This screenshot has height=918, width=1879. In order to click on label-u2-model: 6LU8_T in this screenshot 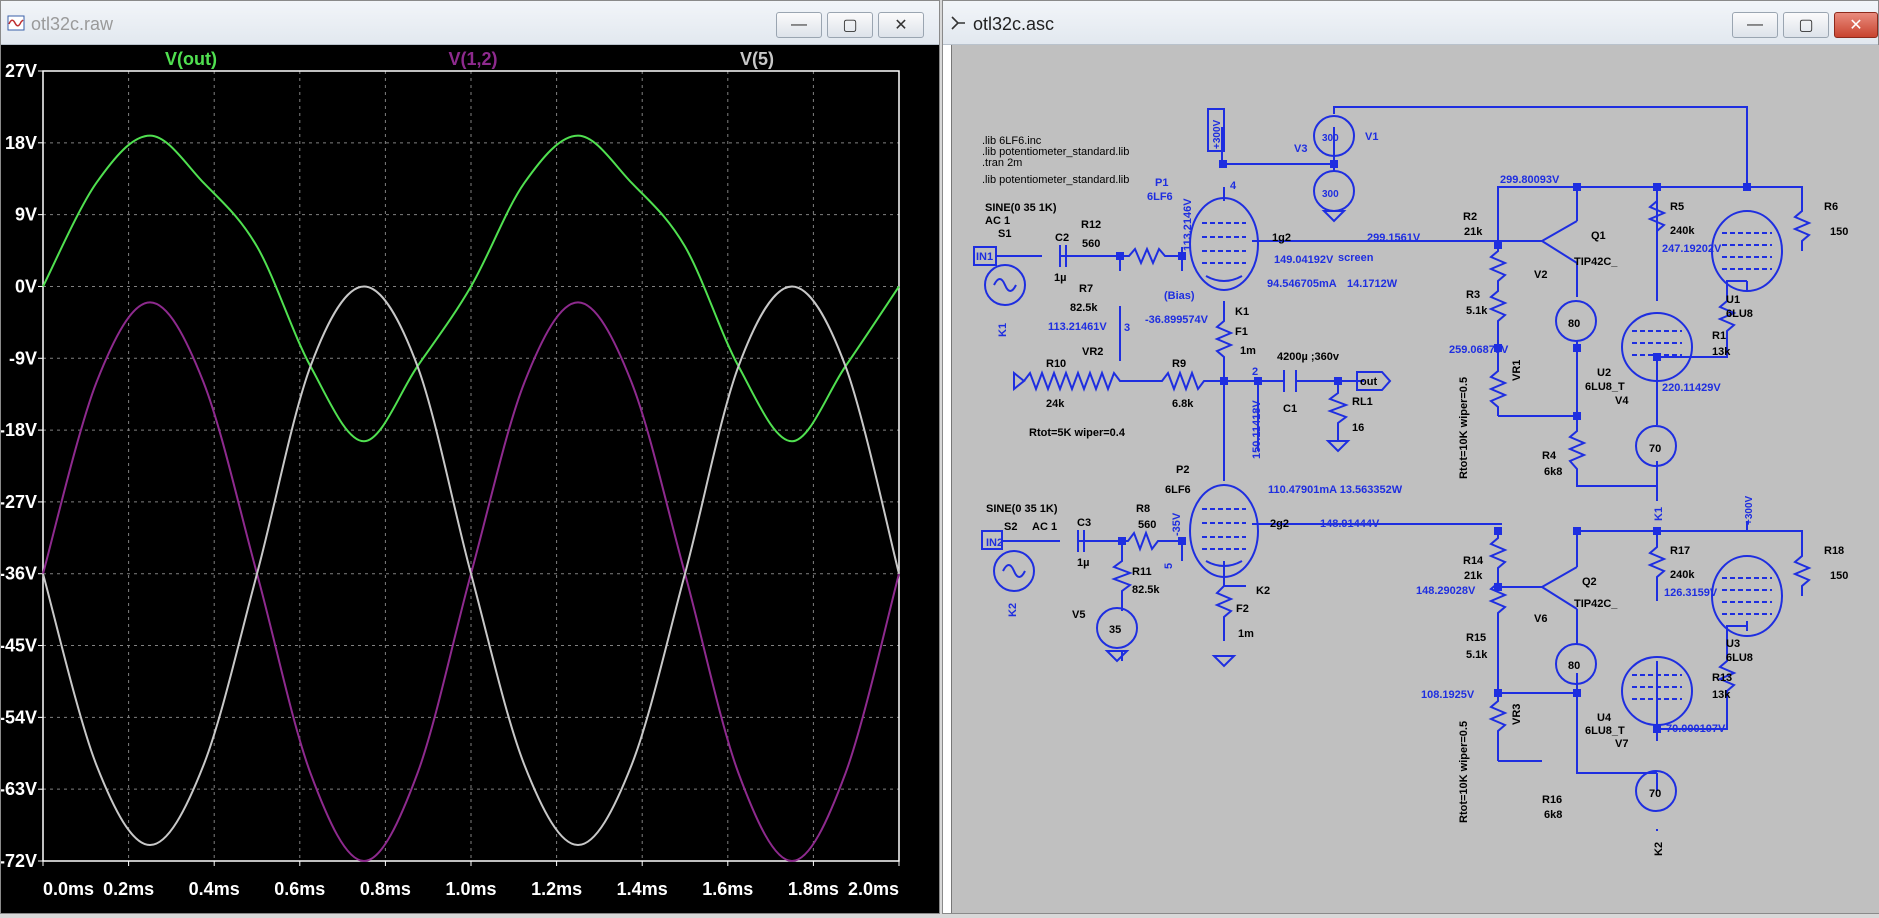, I will do `click(1605, 387)`.